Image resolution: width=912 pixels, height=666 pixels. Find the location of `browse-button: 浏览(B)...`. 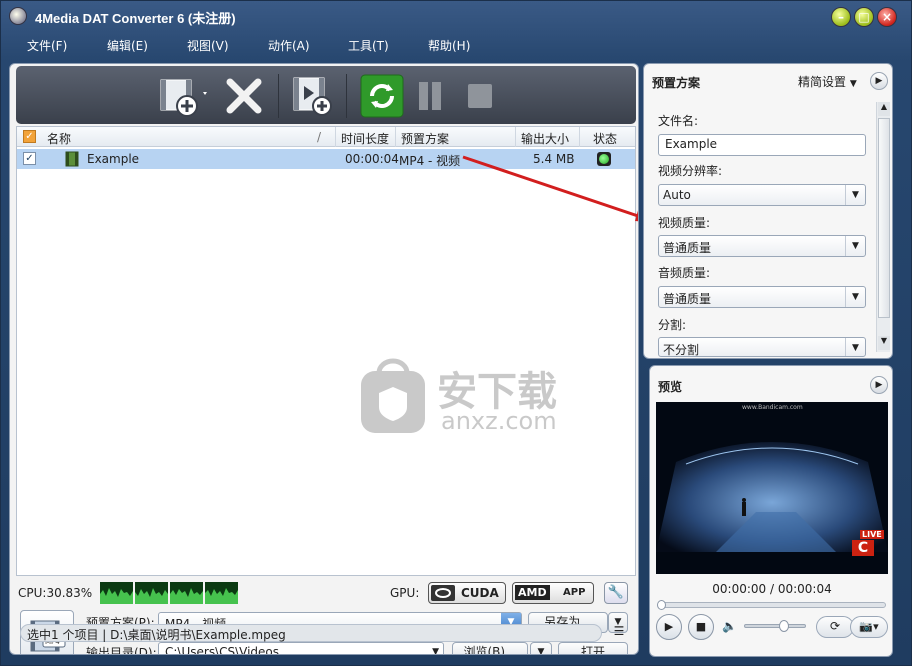

browse-button: 浏览(B)... is located at coordinates (490, 648).